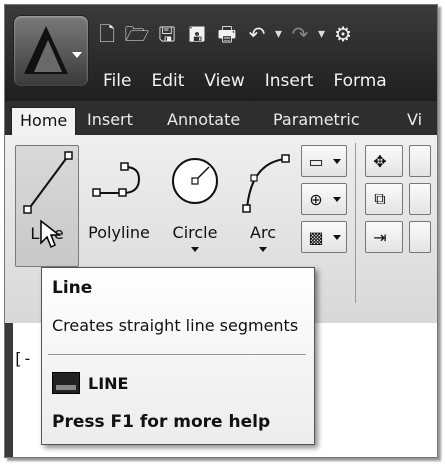  What do you see at coordinates (197, 34) in the screenshot?
I see `saveas-icon: 🖪` at bounding box center [197, 34].